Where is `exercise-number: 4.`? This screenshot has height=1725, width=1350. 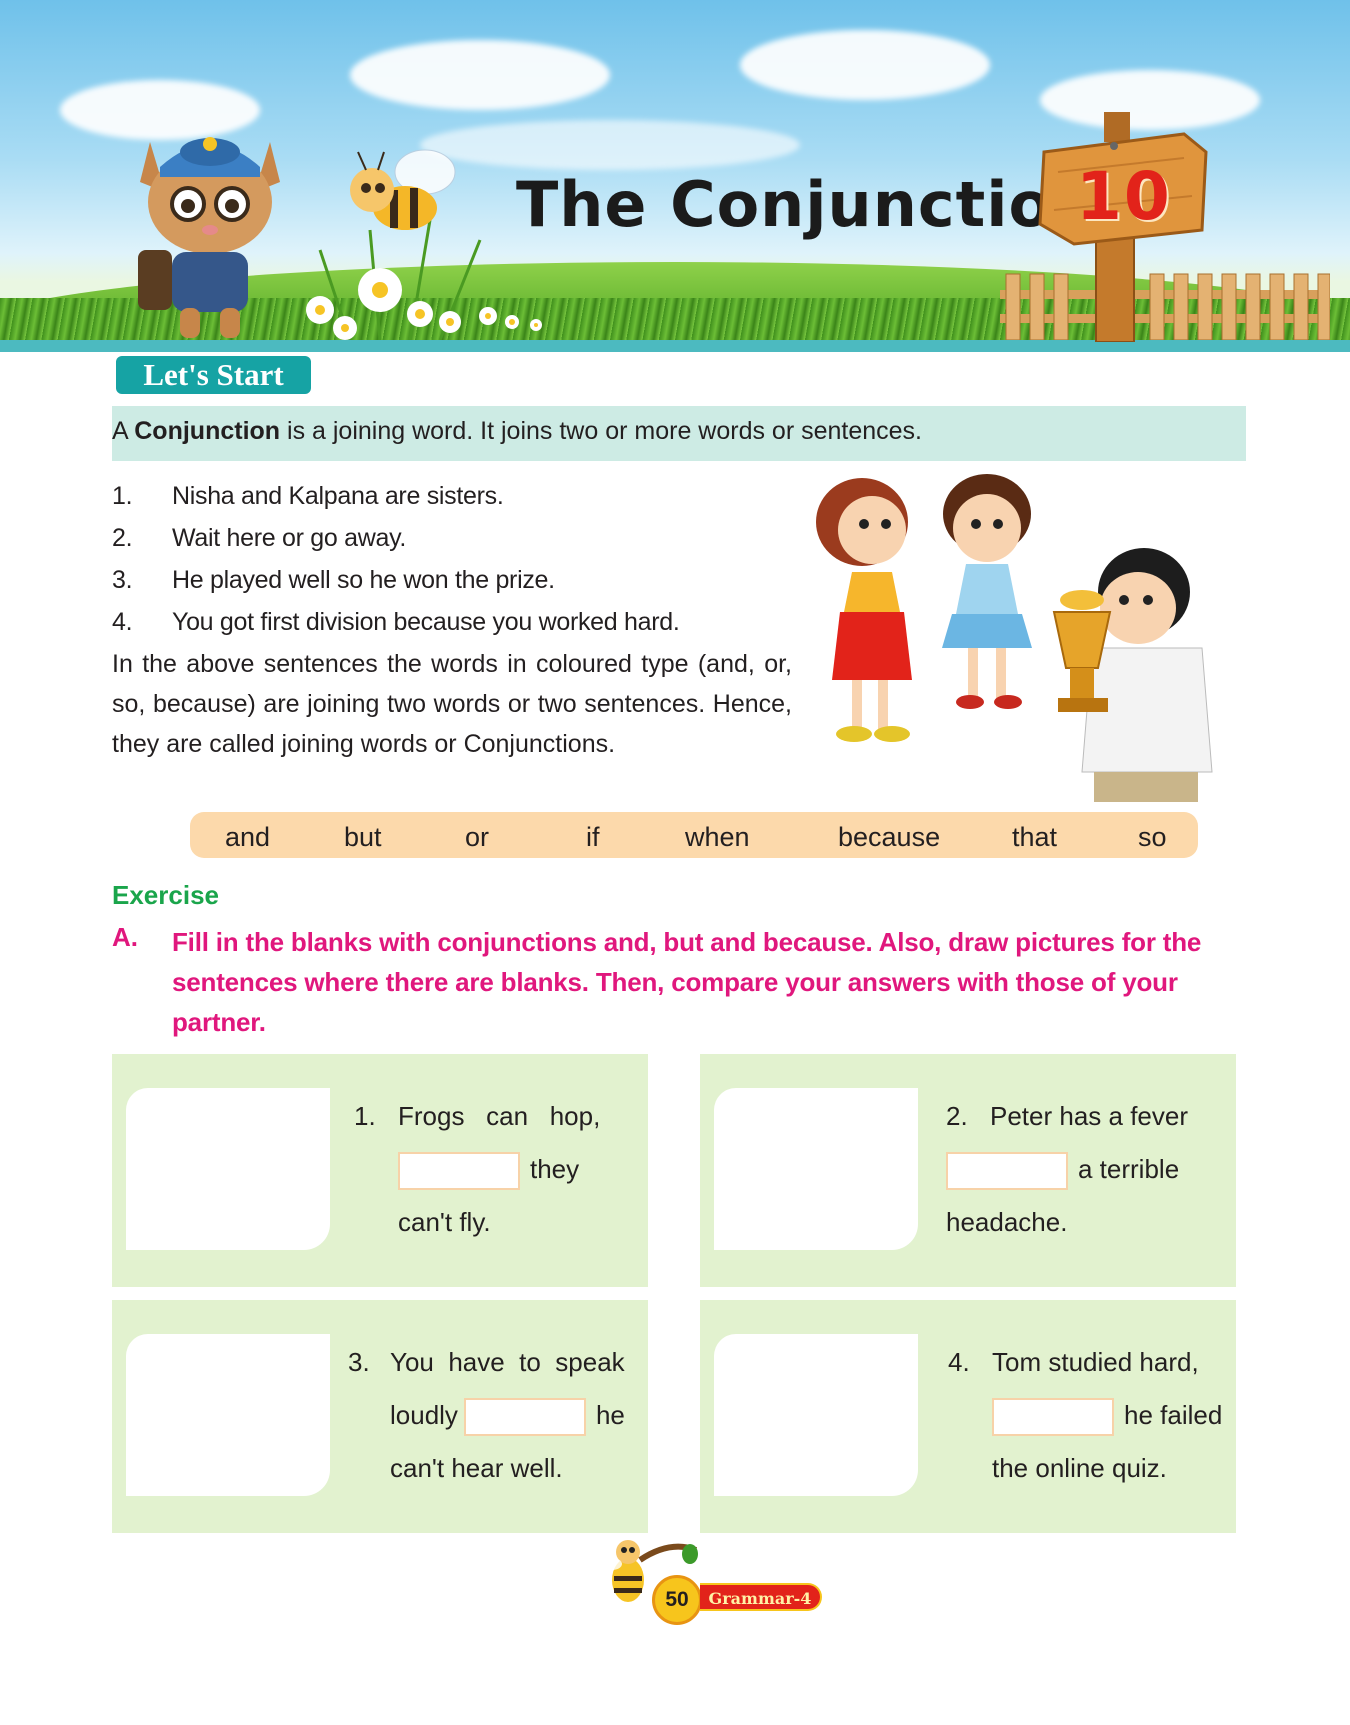 exercise-number: 4. is located at coordinates (959, 1362).